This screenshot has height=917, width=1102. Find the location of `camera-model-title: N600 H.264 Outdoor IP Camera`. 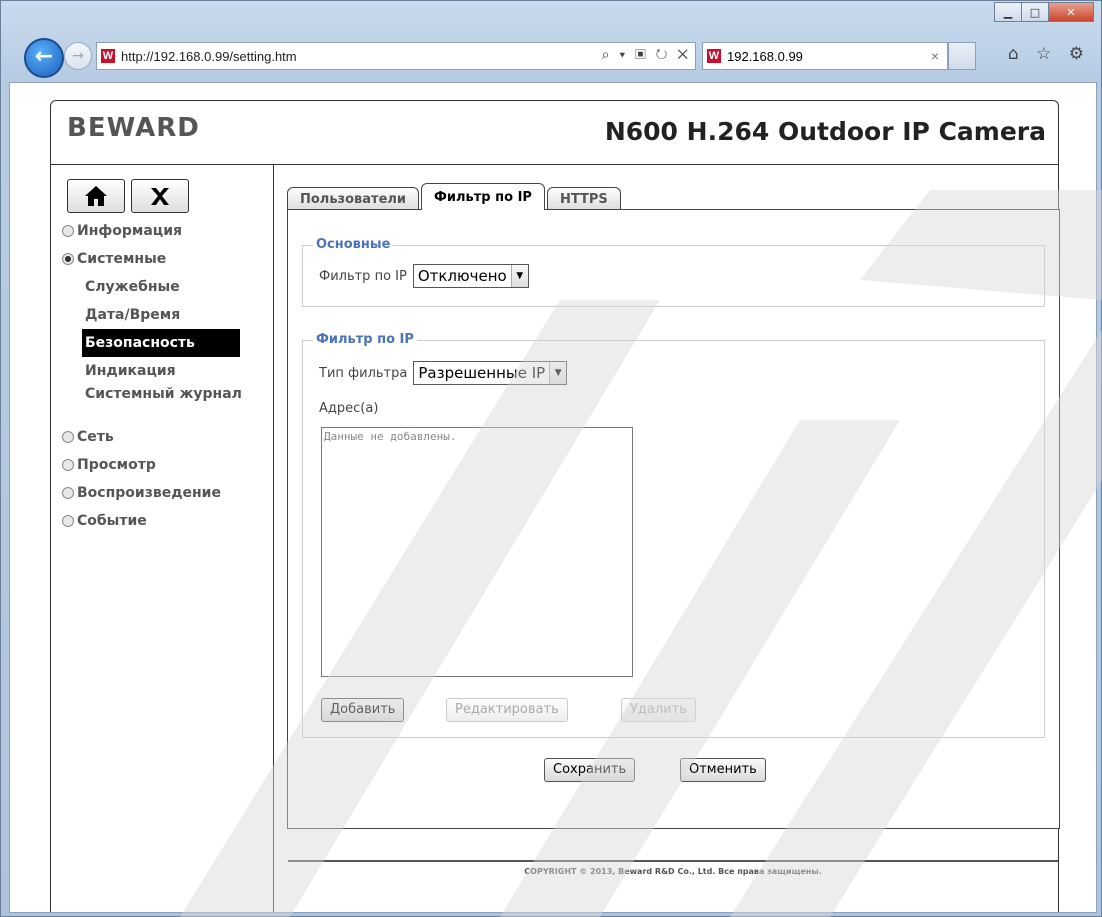

camera-model-title: N600 H.264 Outdoor IP Camera is located at coordinates (825, 131).